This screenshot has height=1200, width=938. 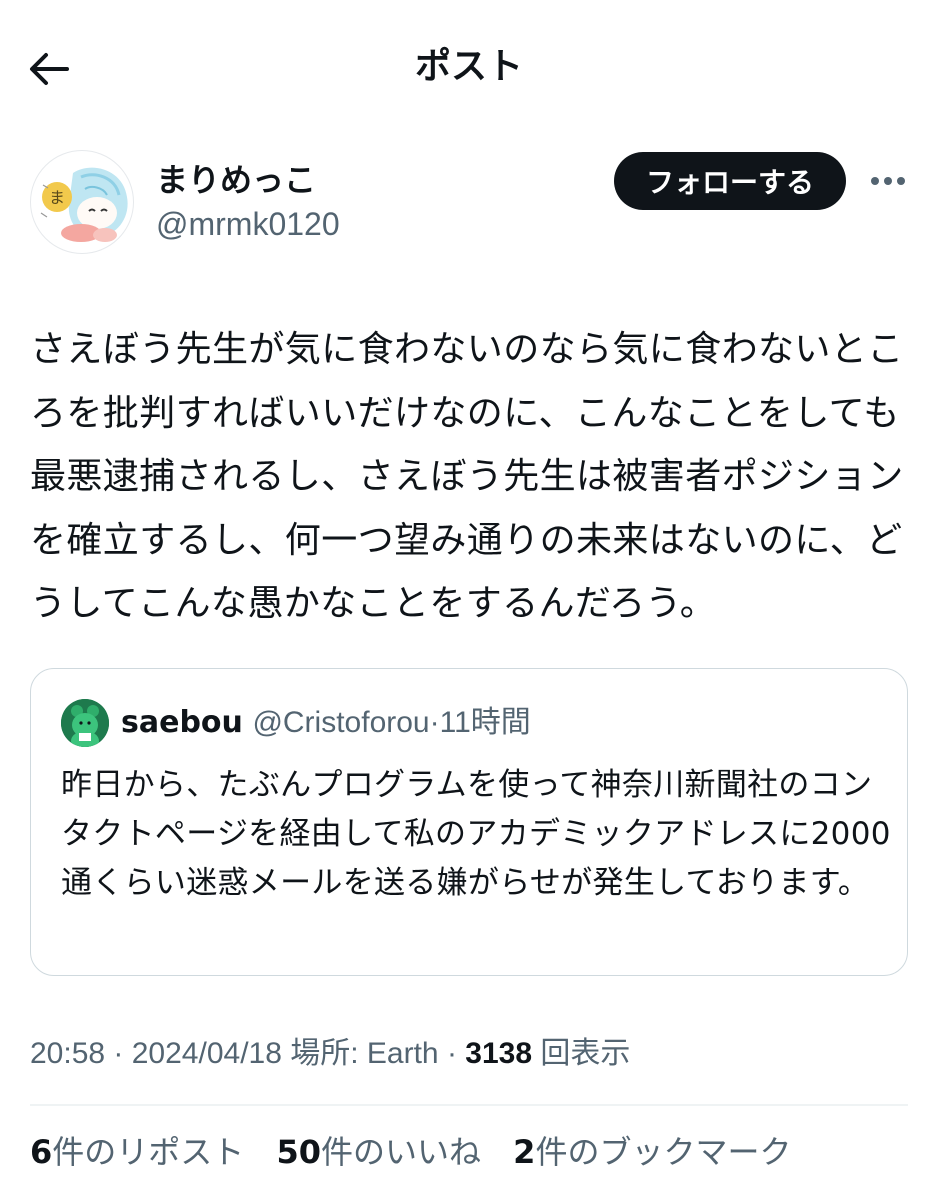 What do you see at coordinates (41, 1152) in the screenshot?
I see `reposts-count: 6` at bounding box center [41, 1152].